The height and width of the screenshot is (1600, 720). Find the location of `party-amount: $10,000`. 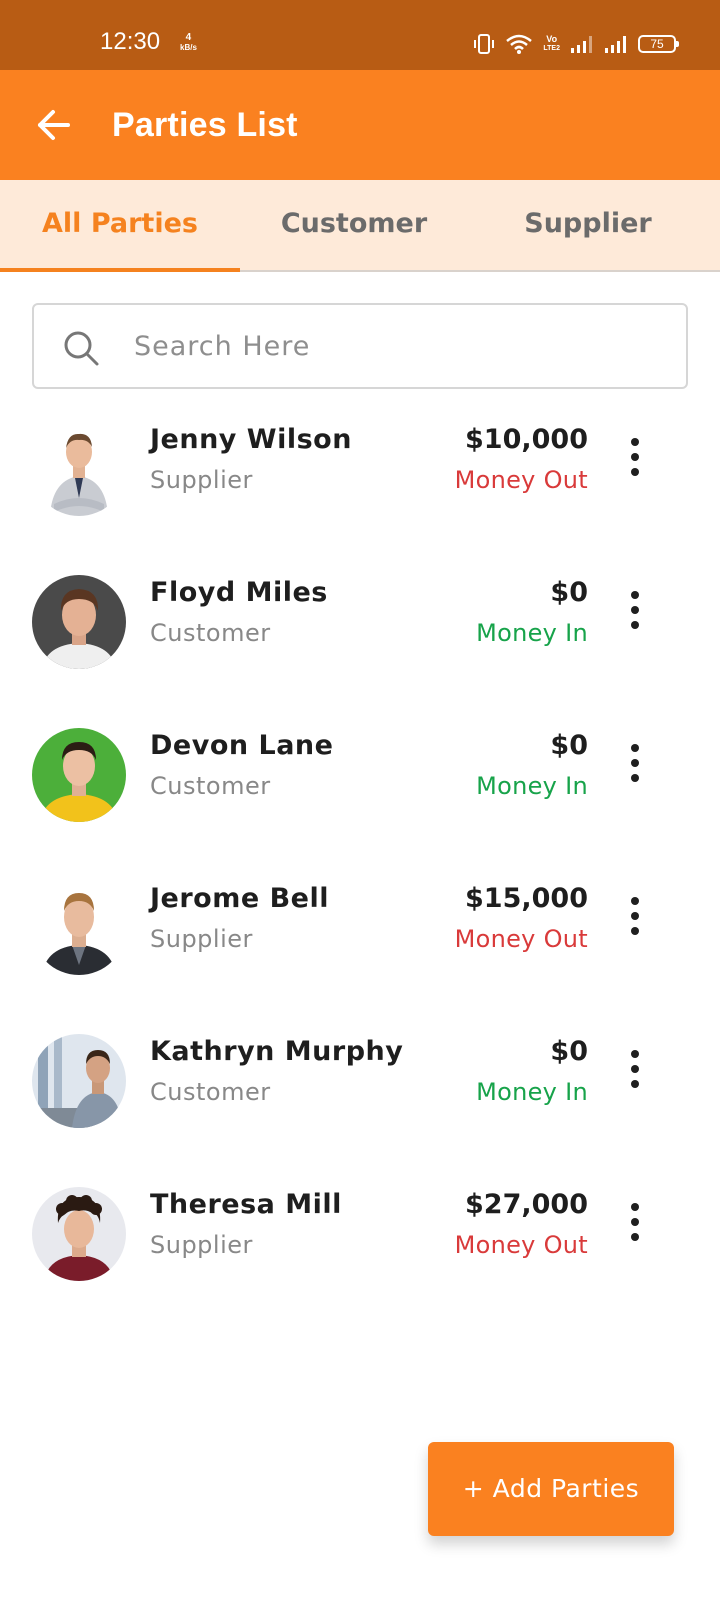

party-amount: $10,000 is located at coordinates (526, 439).